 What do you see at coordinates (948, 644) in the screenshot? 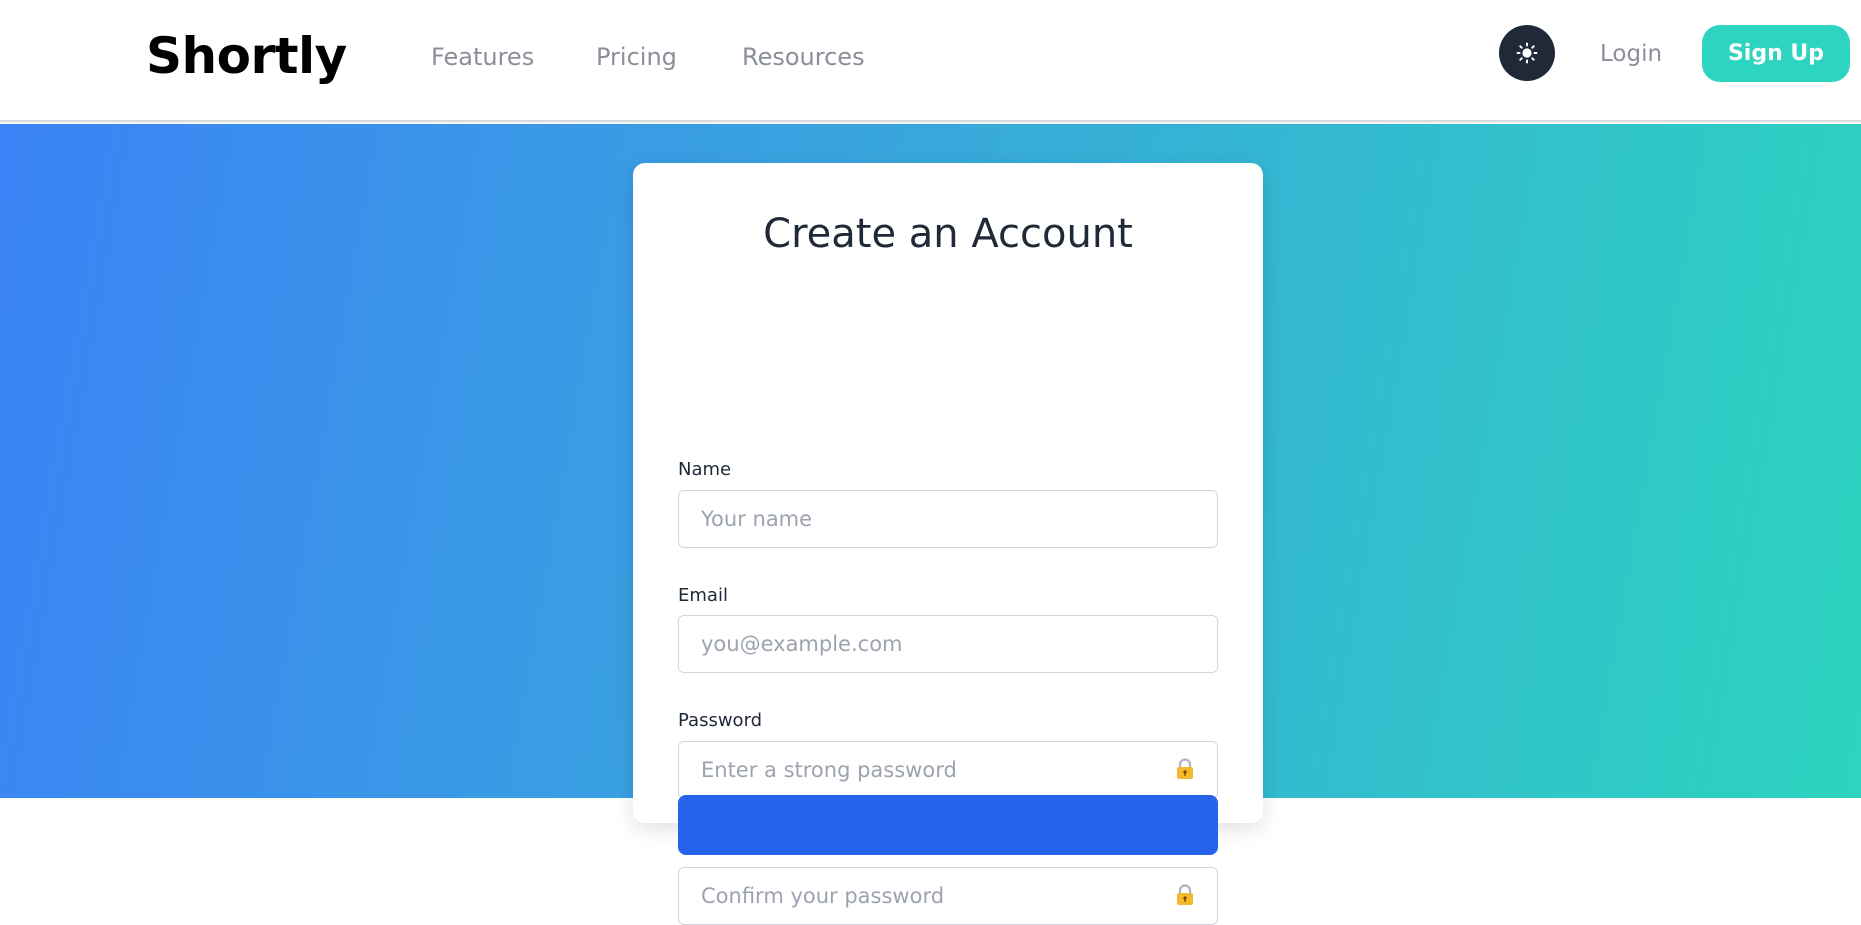
I see `email-input` at bounding box center [948, 644].